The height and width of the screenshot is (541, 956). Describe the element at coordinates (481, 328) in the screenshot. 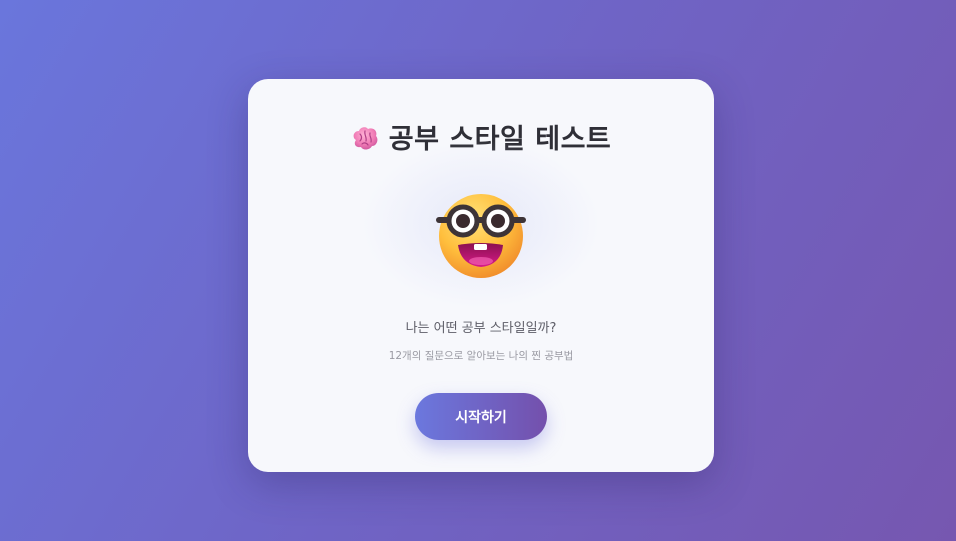

I see `subtitle: 나는 어떤 공부 스타일일까?` at that location.